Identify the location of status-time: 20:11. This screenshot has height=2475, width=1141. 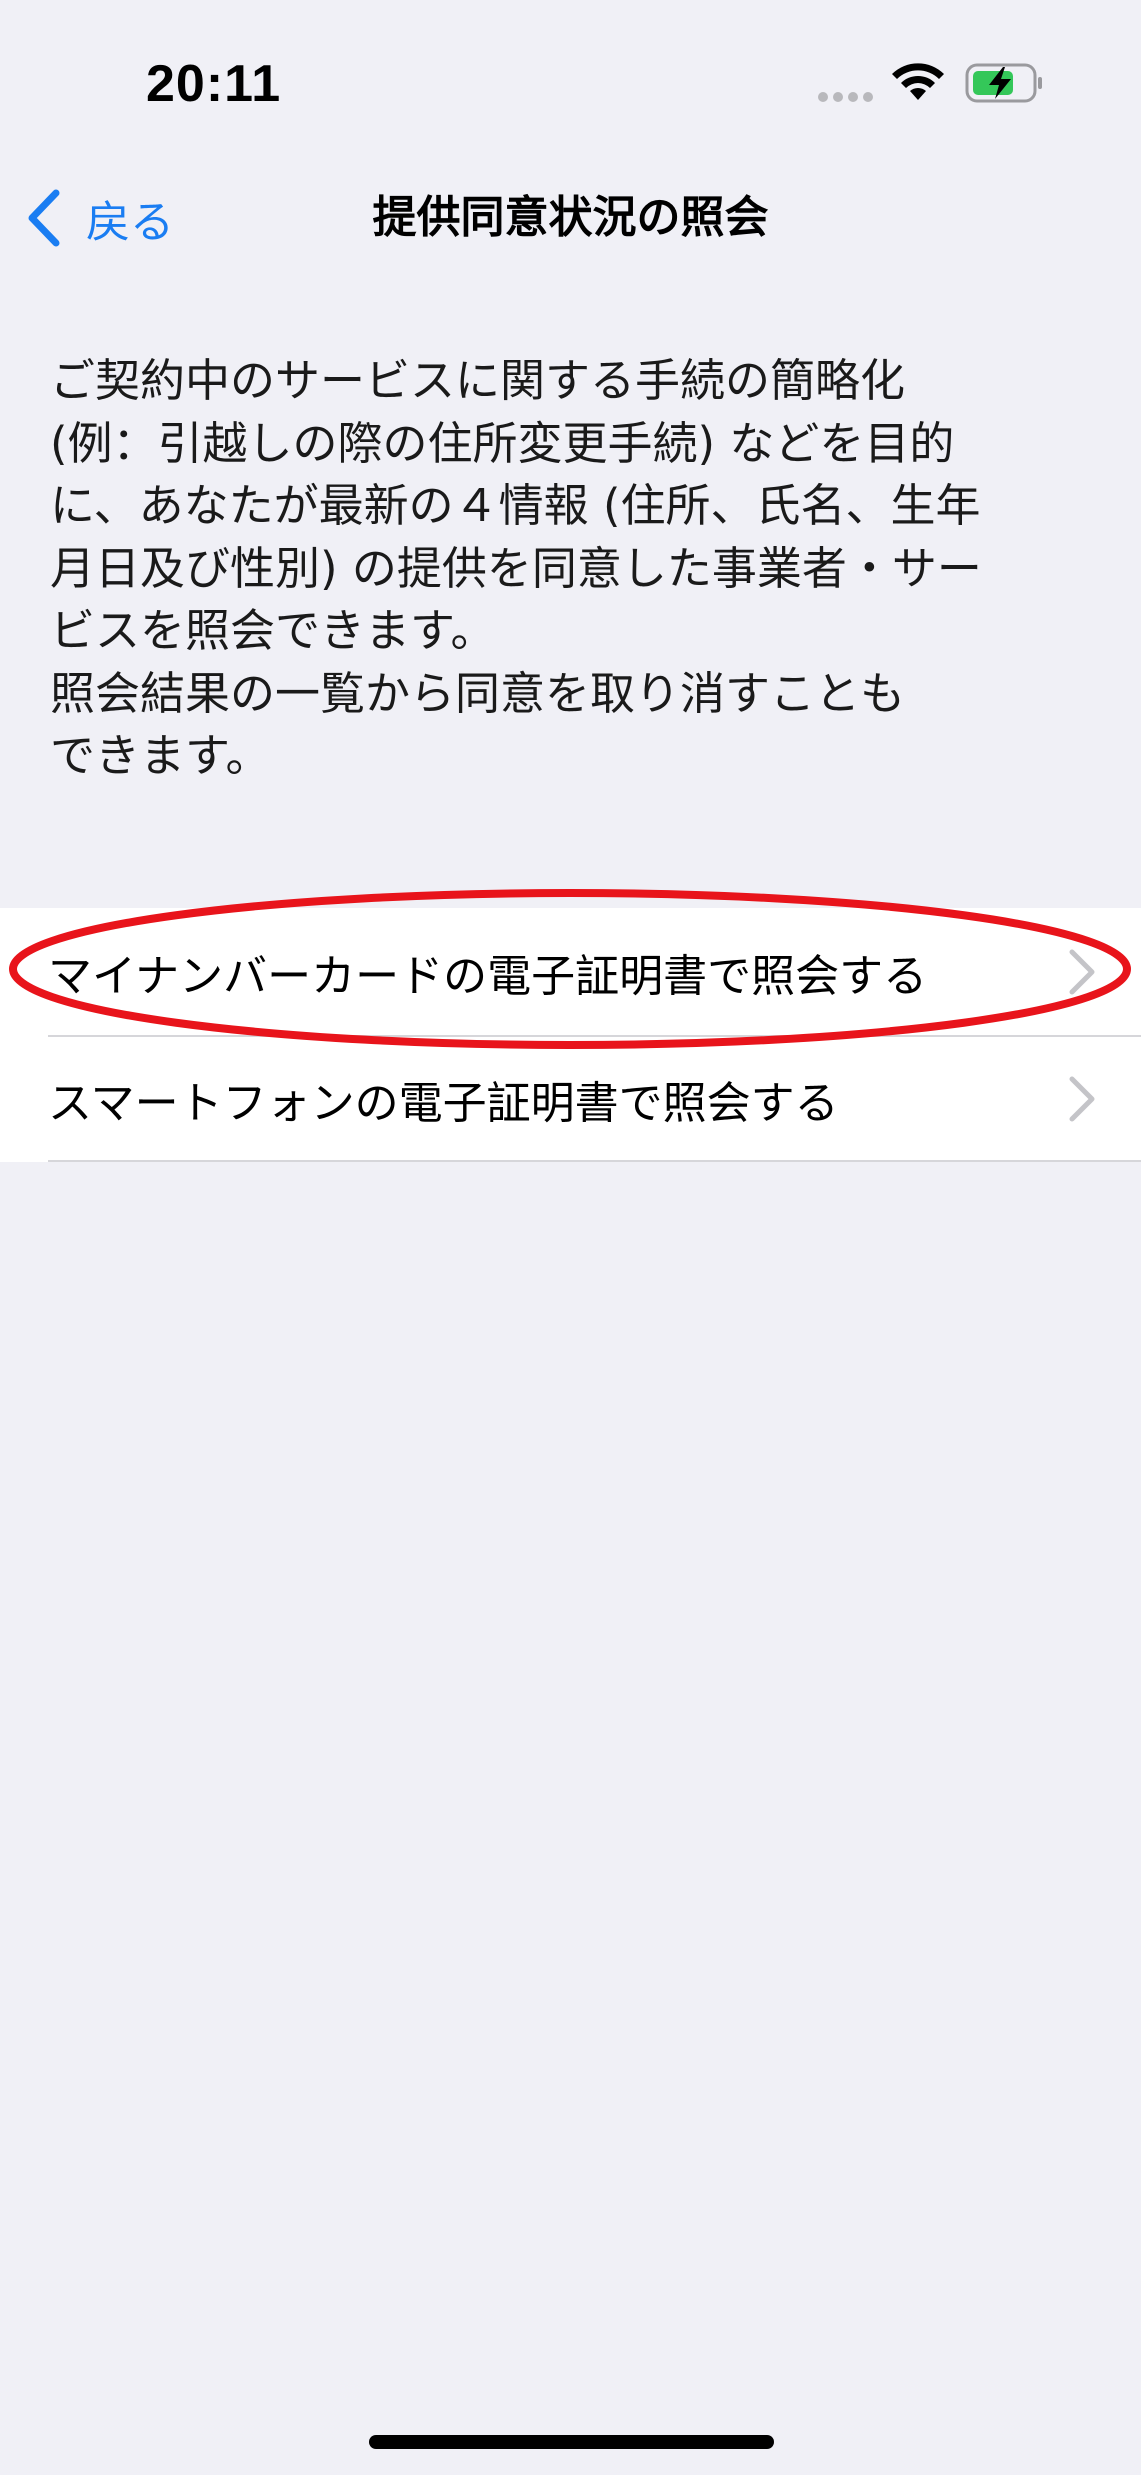
(214, 84).